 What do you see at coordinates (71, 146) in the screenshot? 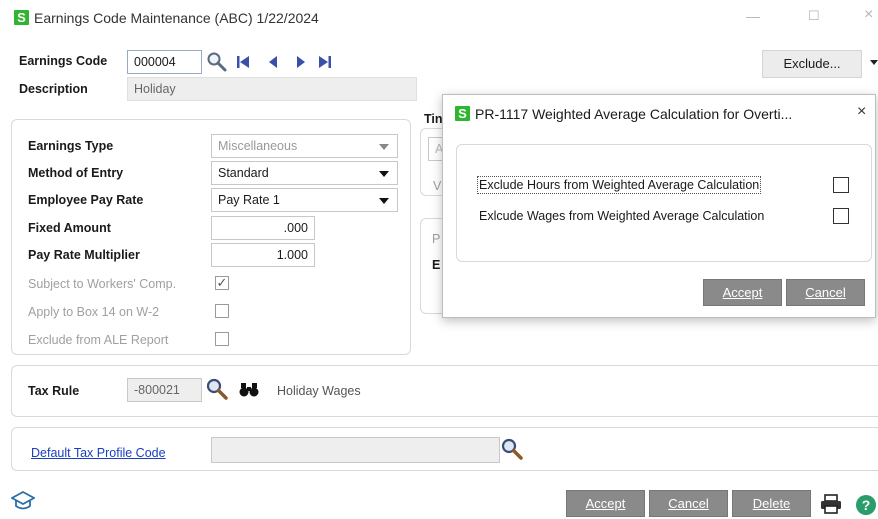
I see `earnings-type-label: Earnings Type` at bounding box center [71, 146].